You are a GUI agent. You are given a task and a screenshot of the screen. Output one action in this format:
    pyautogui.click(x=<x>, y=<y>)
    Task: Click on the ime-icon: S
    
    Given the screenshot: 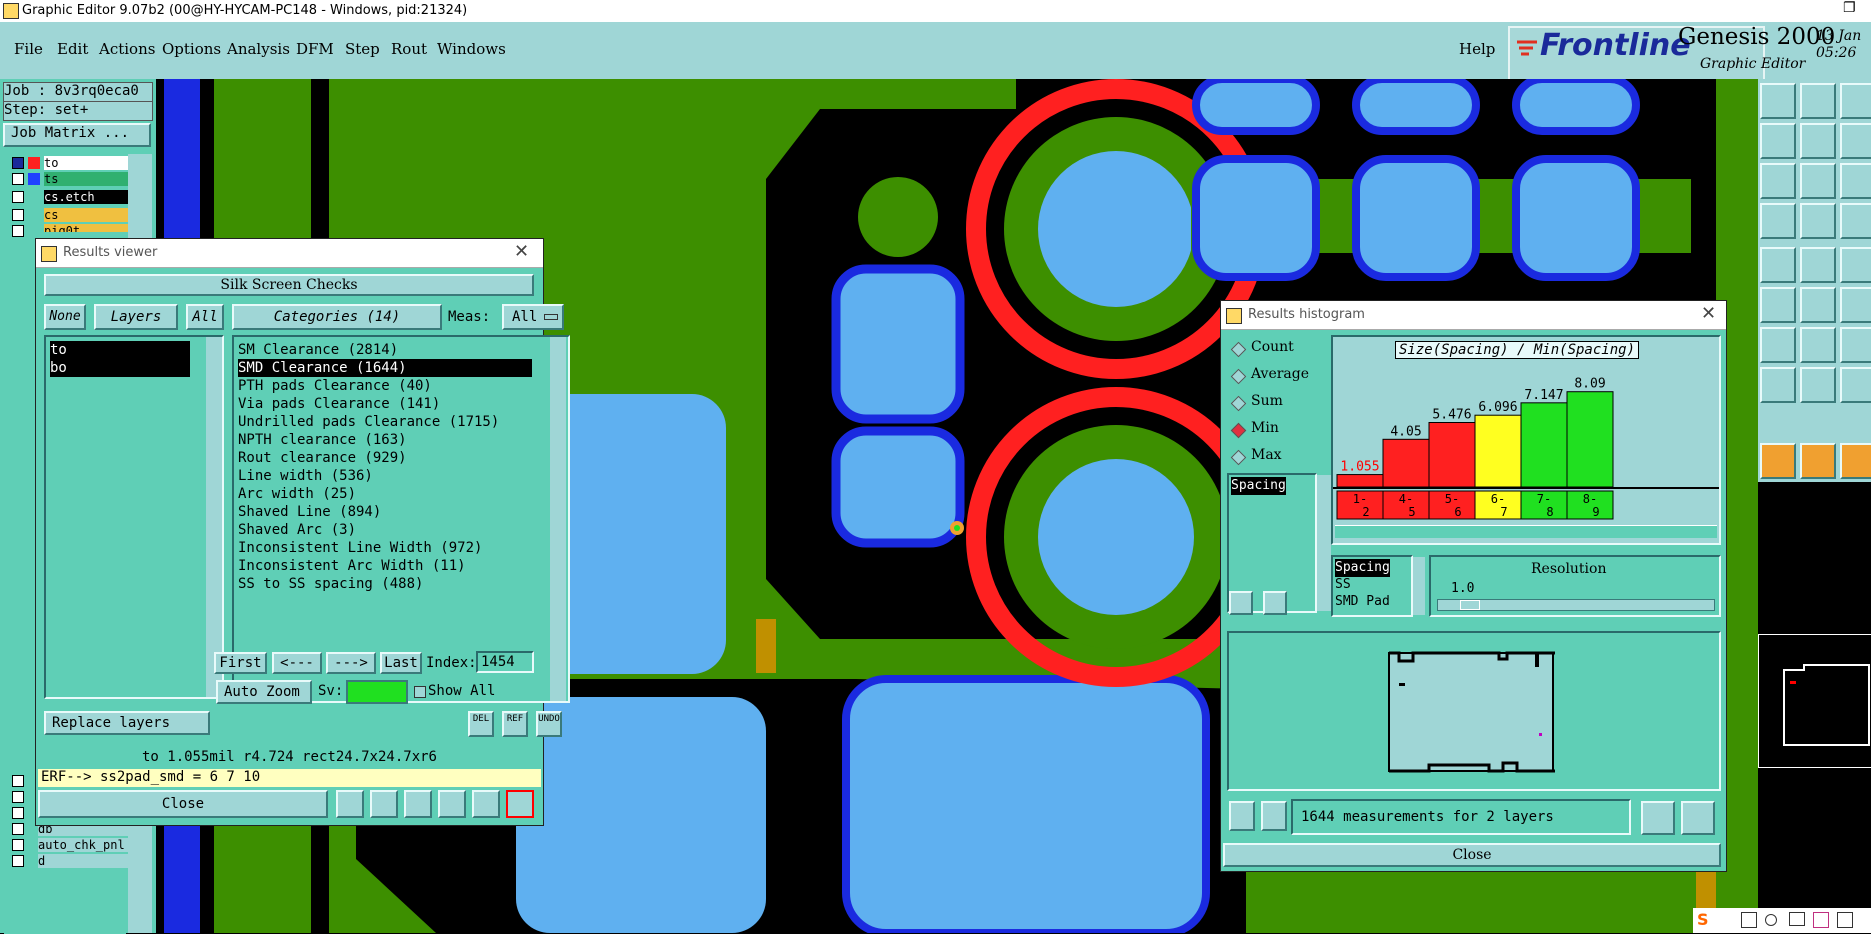 What is the action you would take?
    pyautogui.click(x=1703, y=919)
    